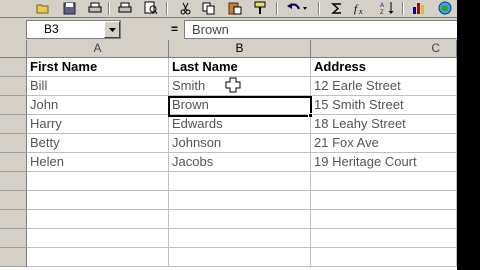  What do you see at coordinates (240, 67) in the screenshot?
I see `cell: Last Name` at bounding box center [240, 67].